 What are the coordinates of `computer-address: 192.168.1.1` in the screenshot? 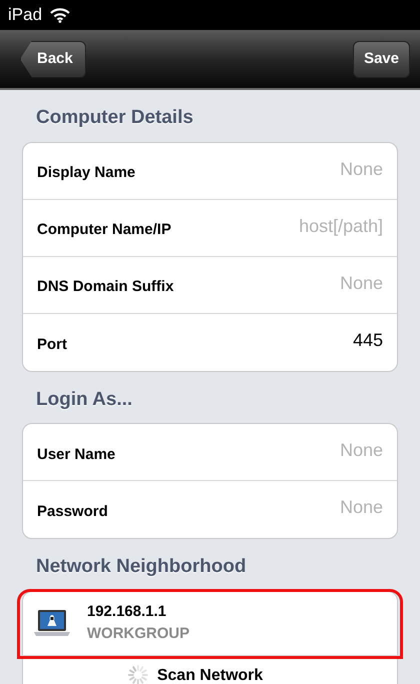 It's located at (127, 612).